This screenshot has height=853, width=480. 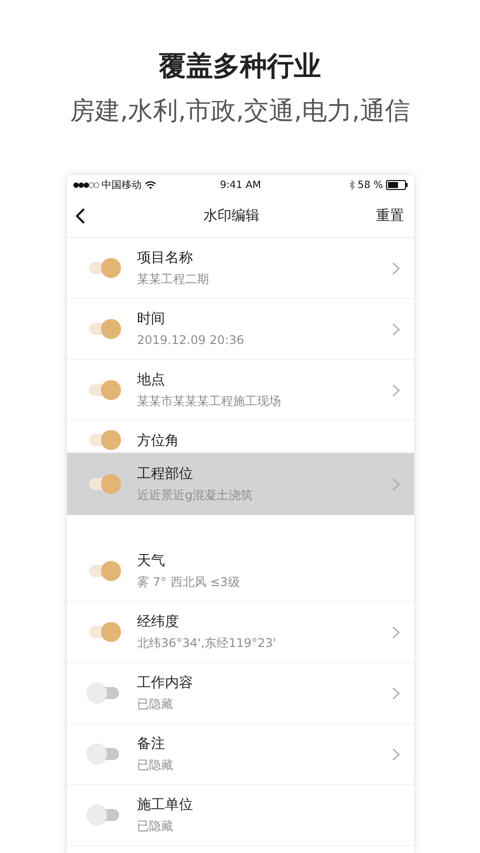 I want to click on list-row: 经纬度 北纬36°34',东经119°23', so click(x=240, y=632).